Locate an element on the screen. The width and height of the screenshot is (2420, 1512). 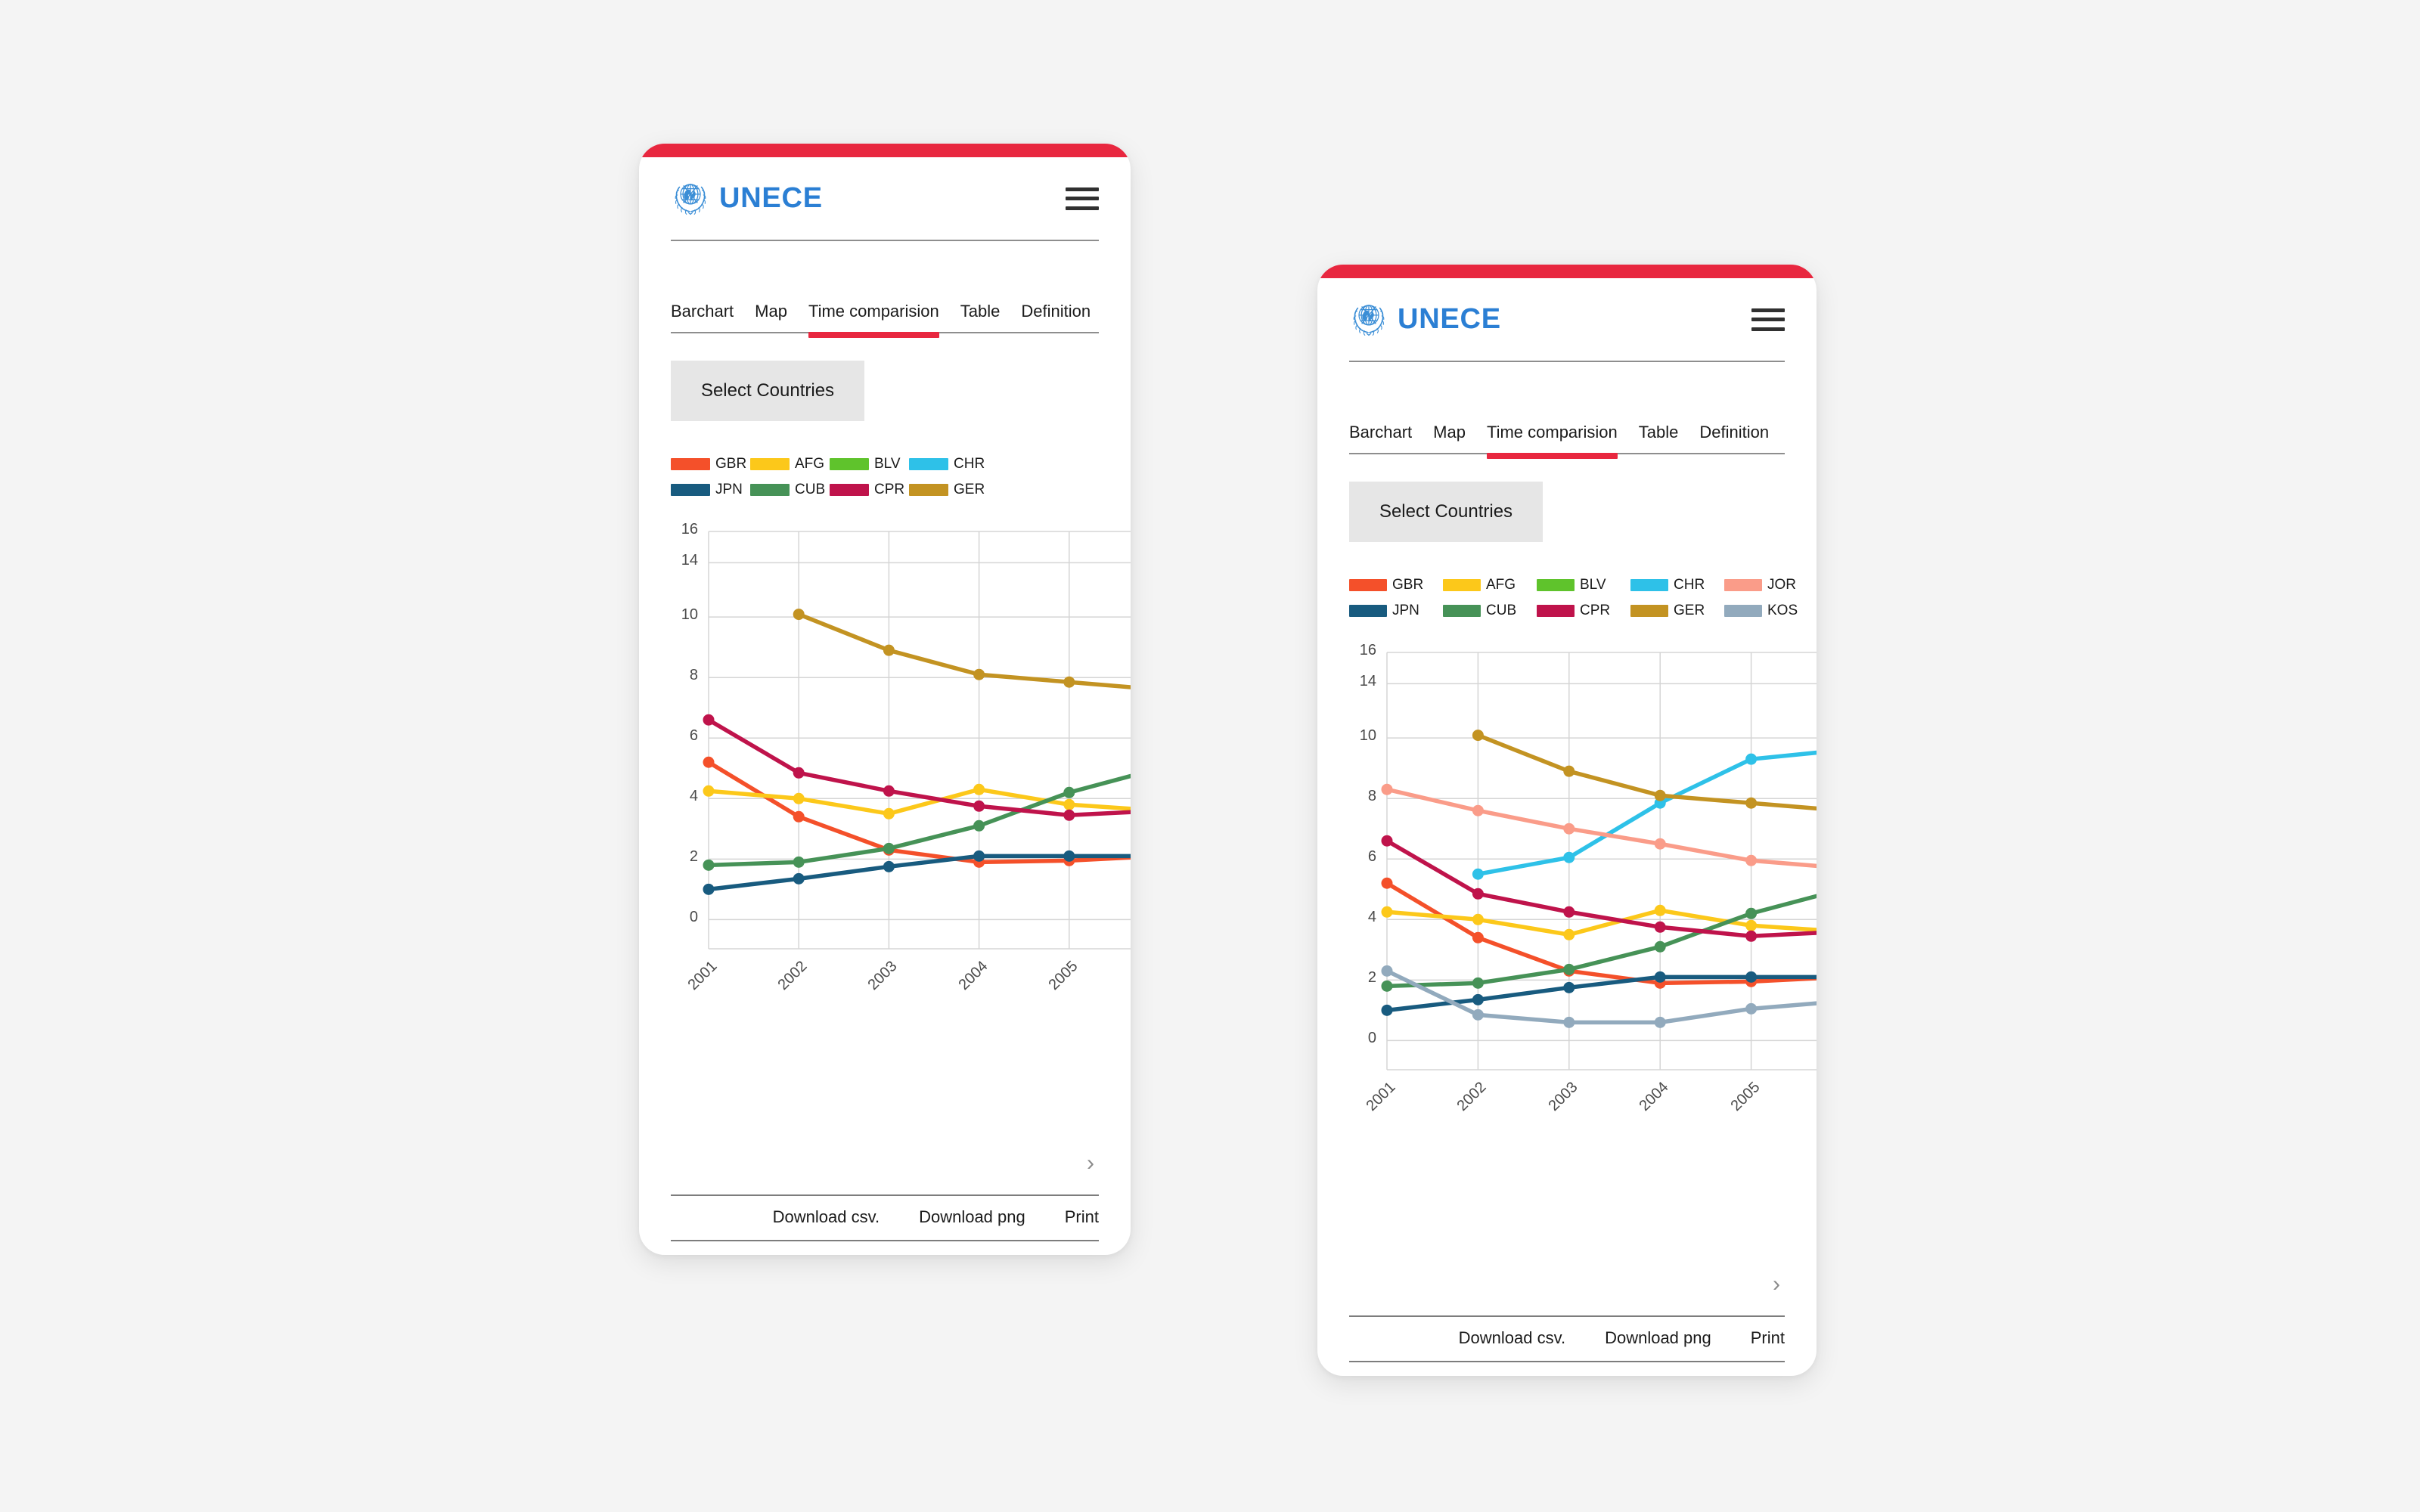
legend-label: CPR is located at coordinates (889, 489).